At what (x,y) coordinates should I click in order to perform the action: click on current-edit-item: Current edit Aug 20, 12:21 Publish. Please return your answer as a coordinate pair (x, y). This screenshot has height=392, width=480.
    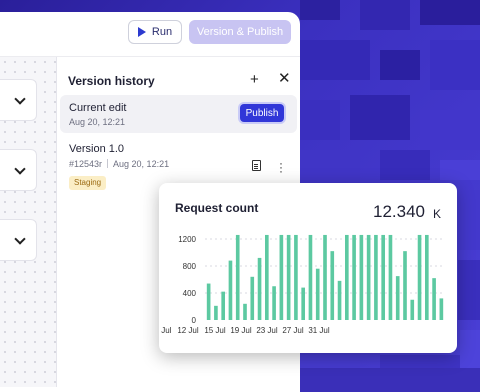
    Looking at the image, I should click on (178, 114).